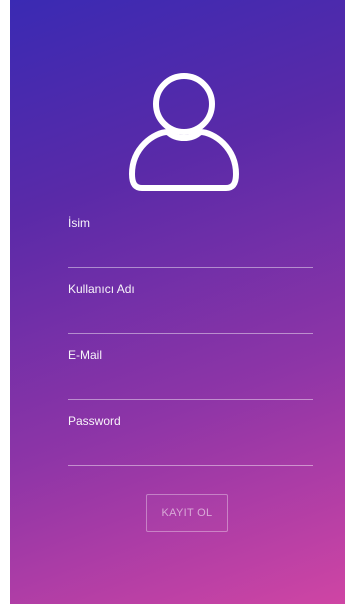 The height and width of the screenshot is (610, 355). Describe the element at coordinates (85, 355) in the screenshot. I see `email-label: E-Mail` at that location.